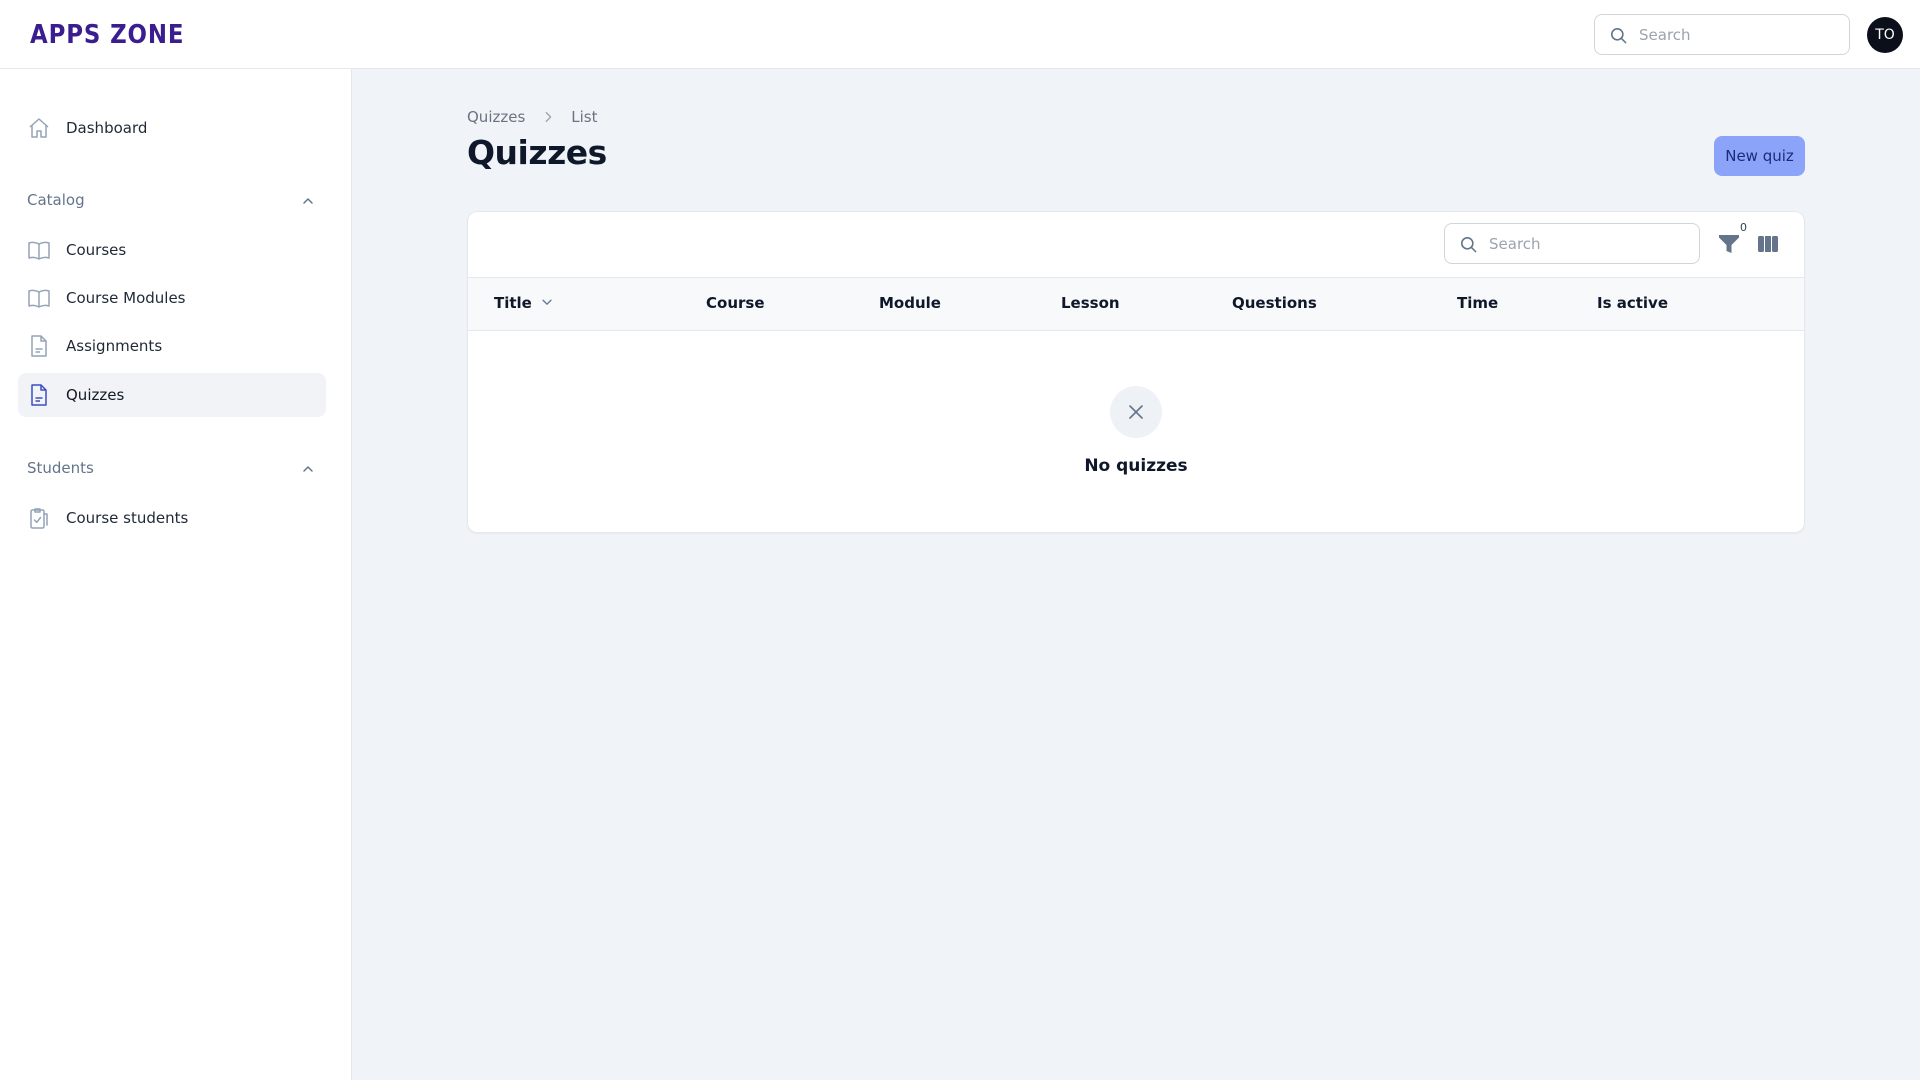  What do you see at coordinates (39, 518) in the screenshot?
I see `clipboard-check-icon` at bounding box center [39, 518].